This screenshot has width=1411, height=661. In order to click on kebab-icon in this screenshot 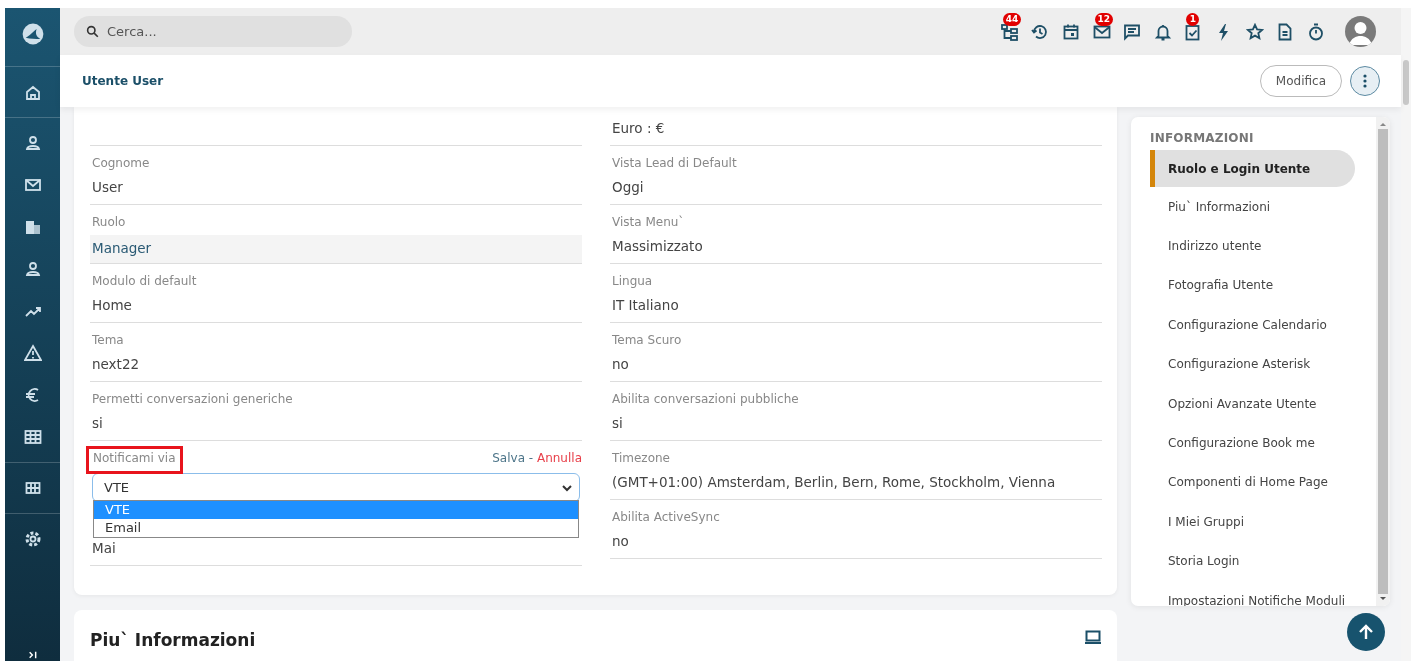, I will do `click(1365, 81)`.